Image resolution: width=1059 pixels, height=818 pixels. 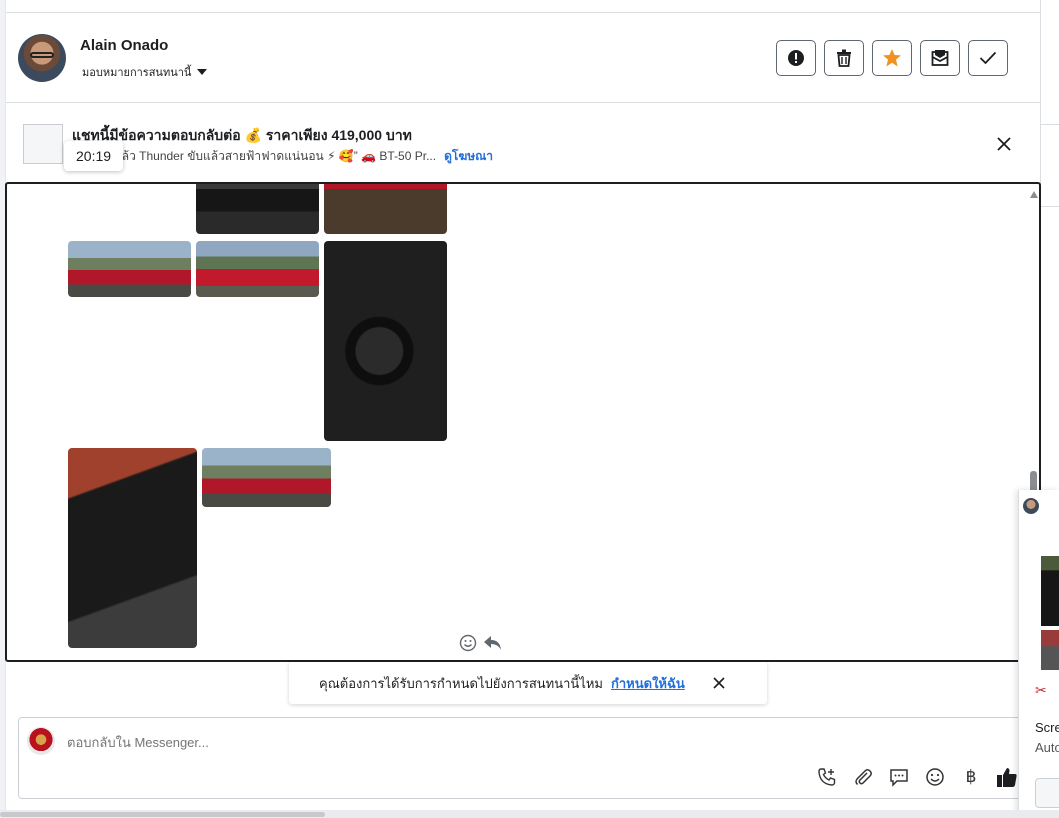 What do you see at coordinates (1041, 690) in the screenshot?
I see `snipping-tool-icon: ✂` at bounding box center [1041, 690].